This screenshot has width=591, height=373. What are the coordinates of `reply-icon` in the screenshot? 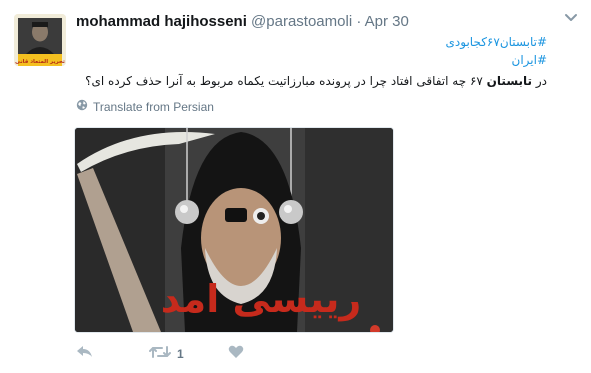 It's located at (85, 354).